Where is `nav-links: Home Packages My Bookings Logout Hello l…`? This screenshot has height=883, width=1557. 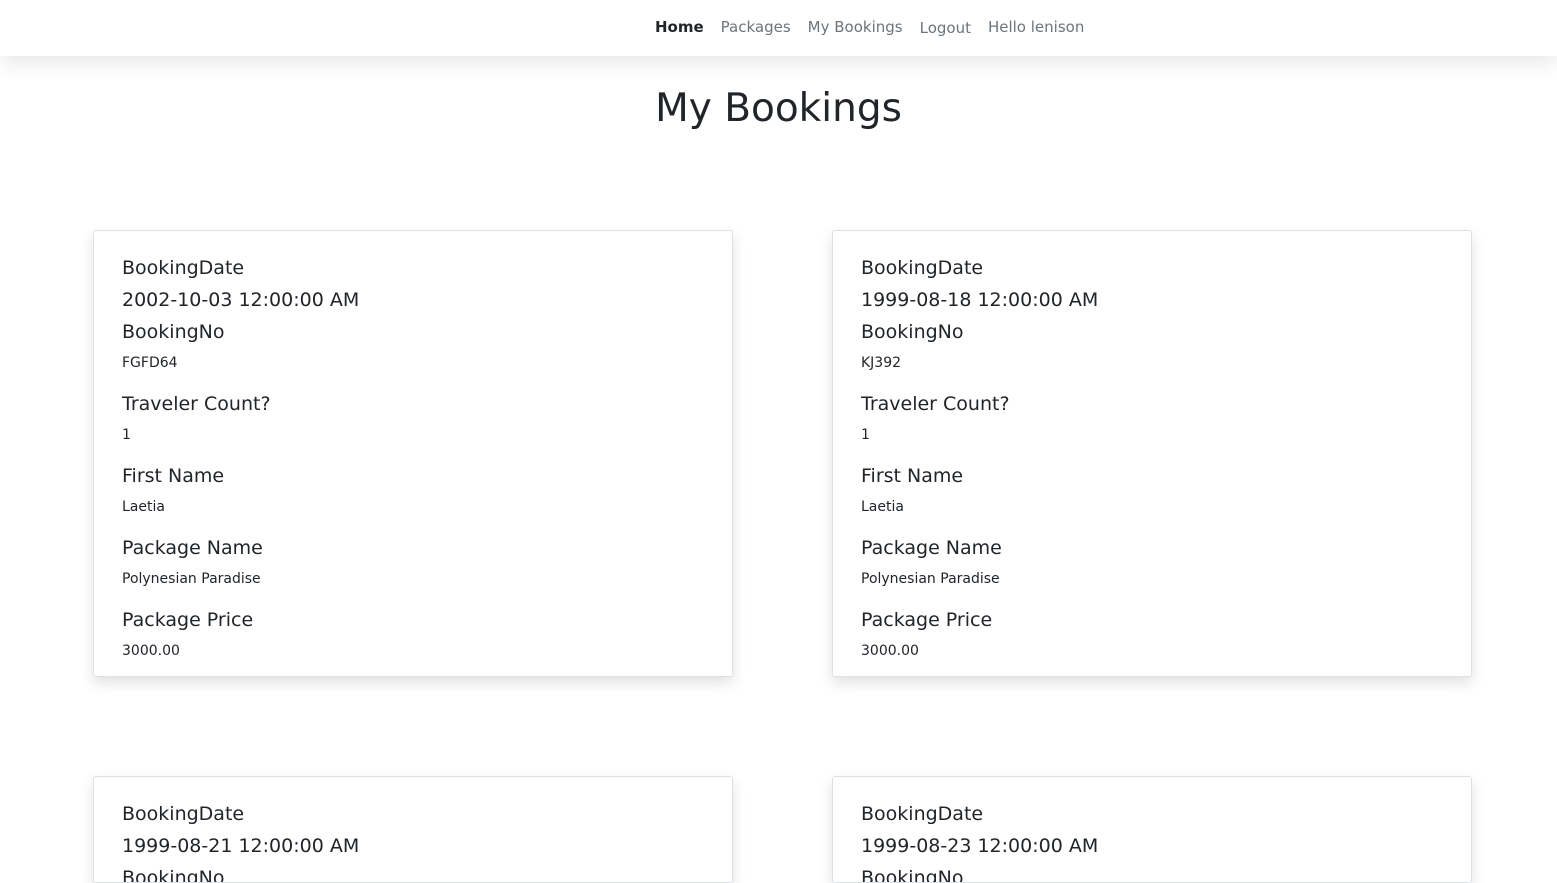 nav-links: Home Packages My Bookings Logout Hello l… is located at coordinates (878, 27).